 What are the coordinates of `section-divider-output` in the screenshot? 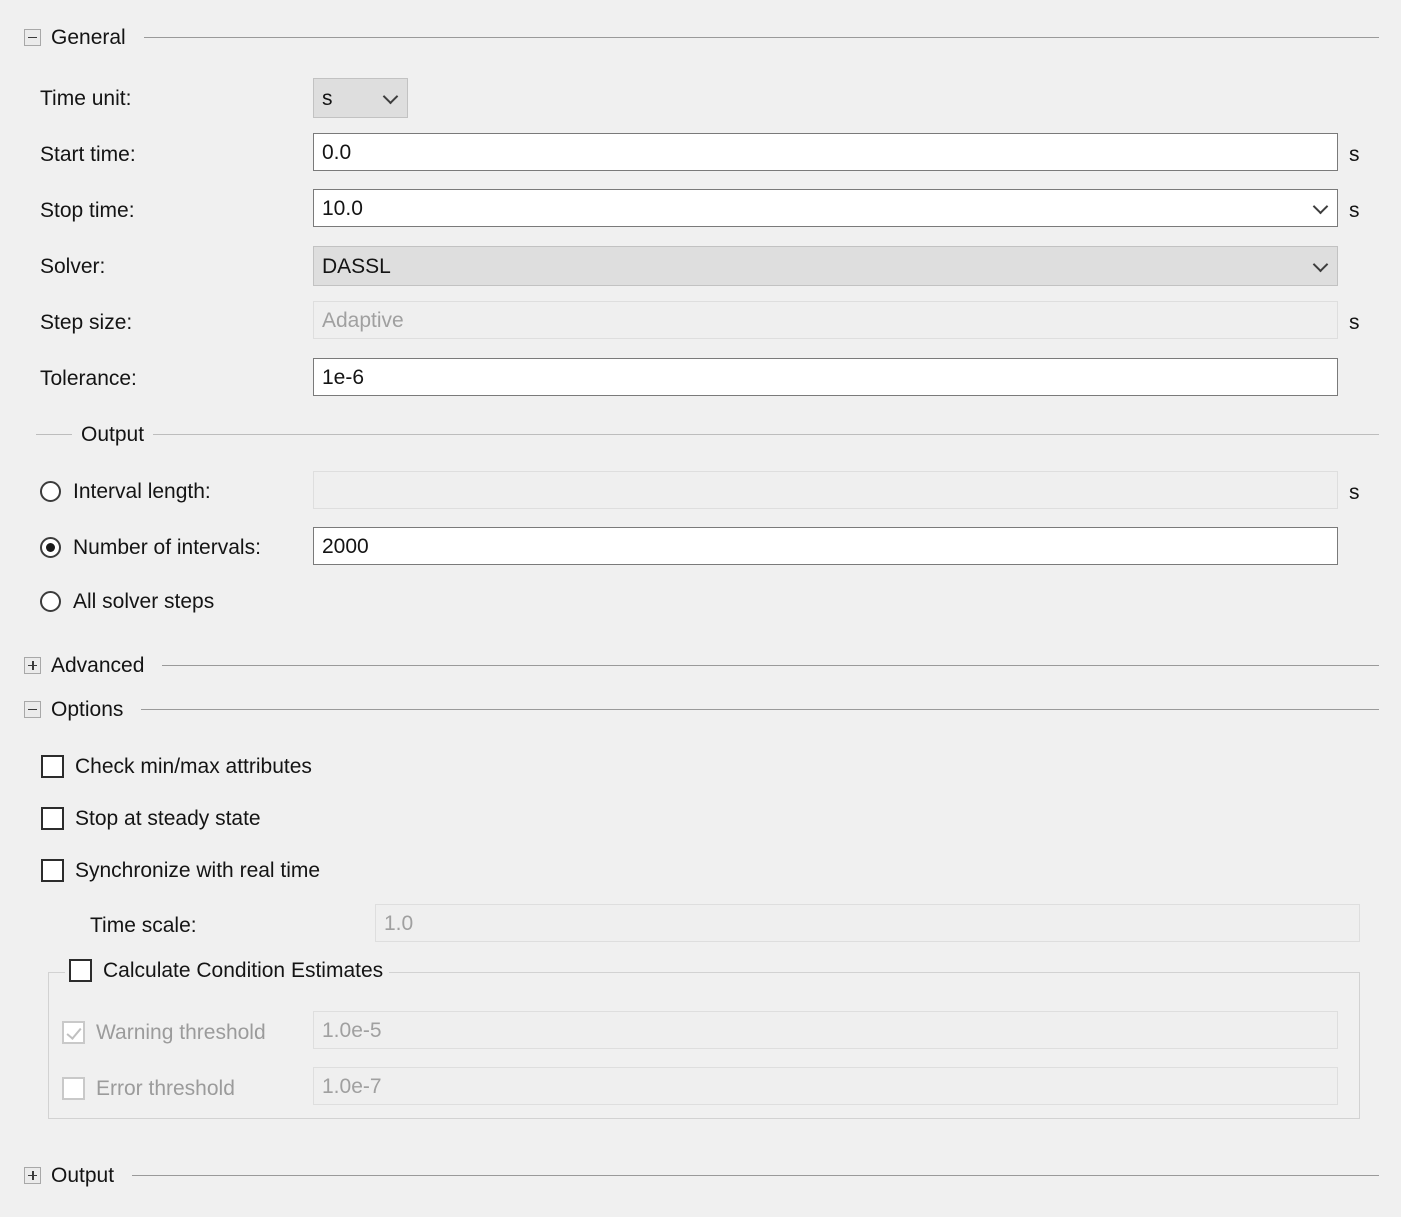 It's located at (755, 1175).